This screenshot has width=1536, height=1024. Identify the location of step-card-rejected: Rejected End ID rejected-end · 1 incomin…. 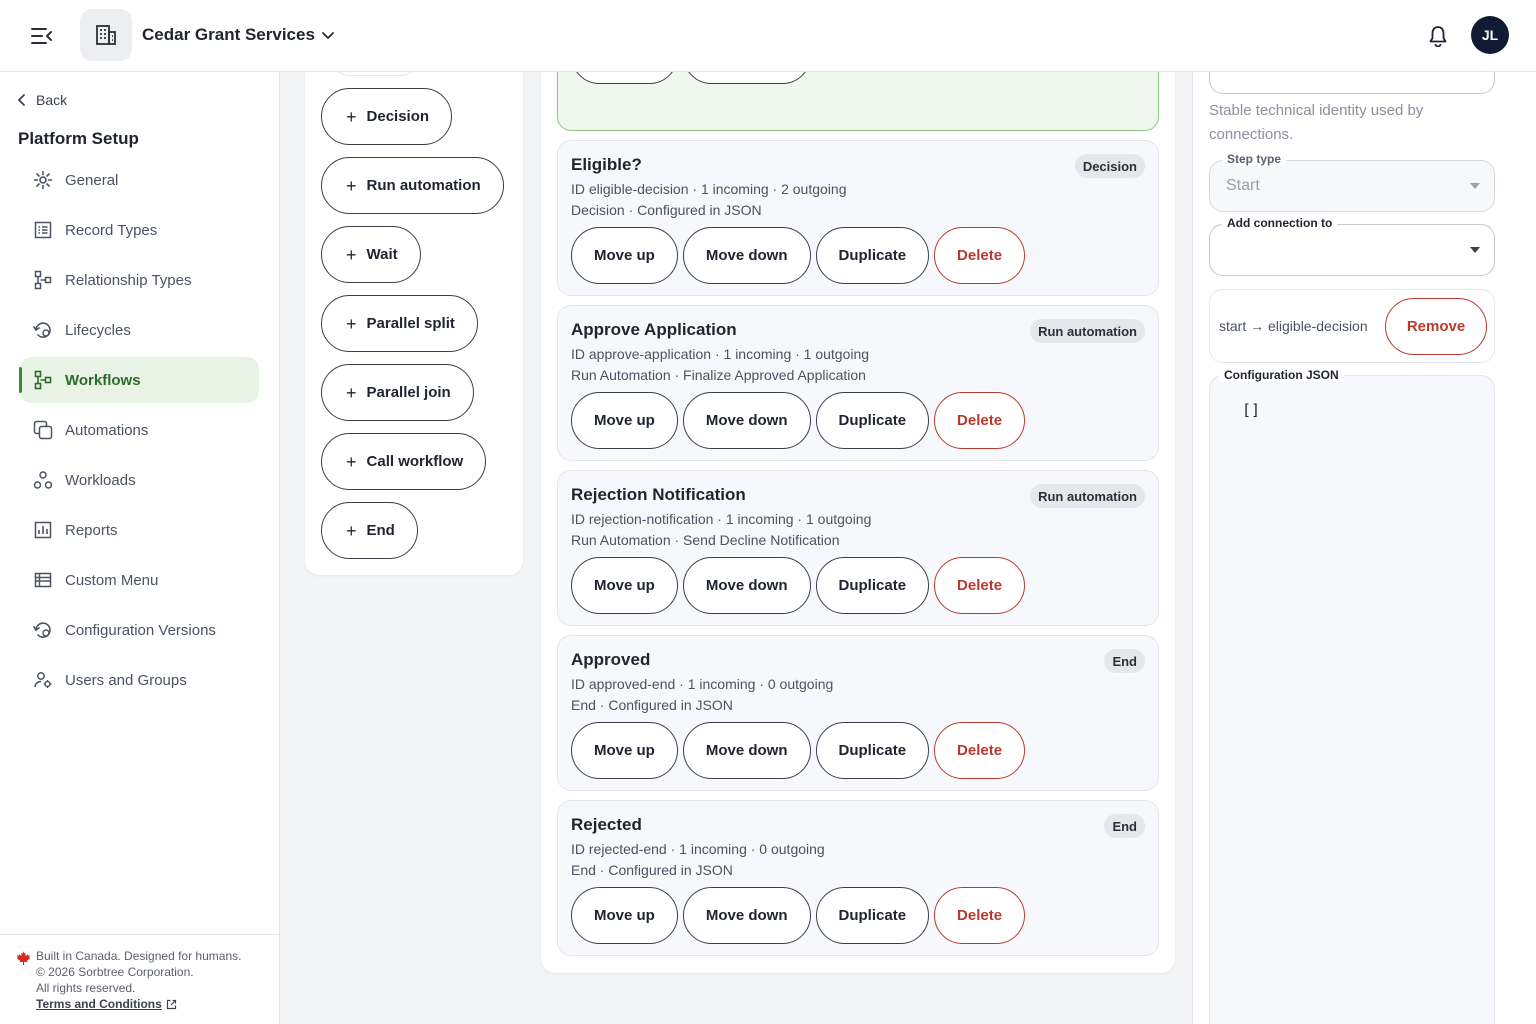
(858, 878).